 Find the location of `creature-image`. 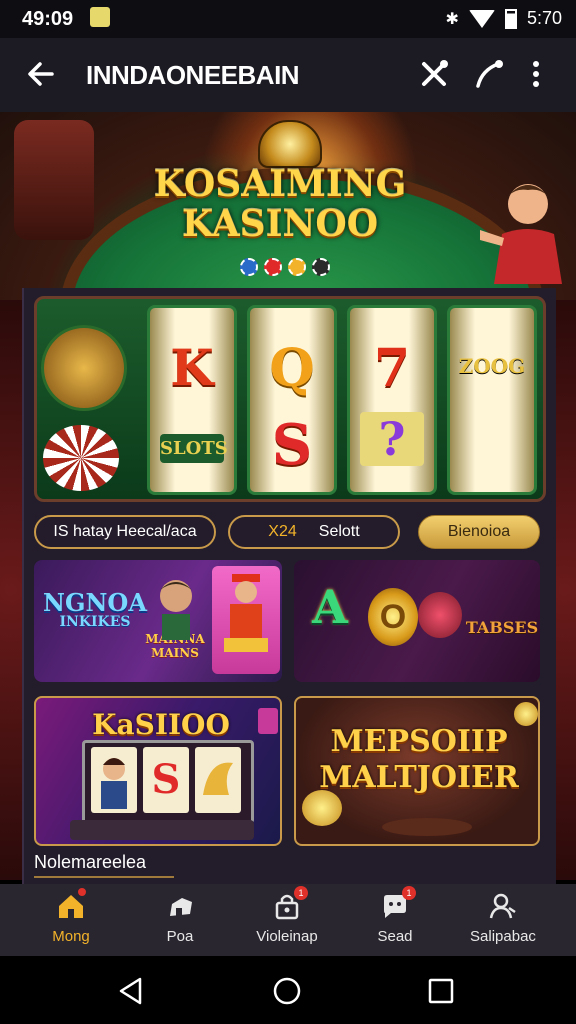

creature-image is located at coordinates (440, 615).